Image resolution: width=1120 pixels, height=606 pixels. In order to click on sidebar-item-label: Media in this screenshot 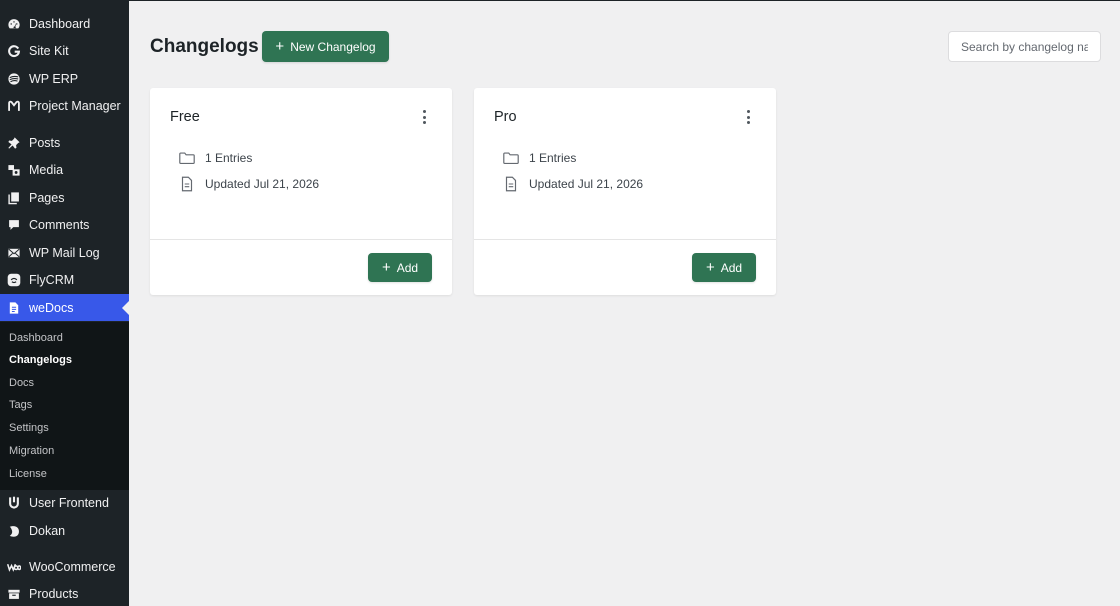, I will do `click(46, 169)`.